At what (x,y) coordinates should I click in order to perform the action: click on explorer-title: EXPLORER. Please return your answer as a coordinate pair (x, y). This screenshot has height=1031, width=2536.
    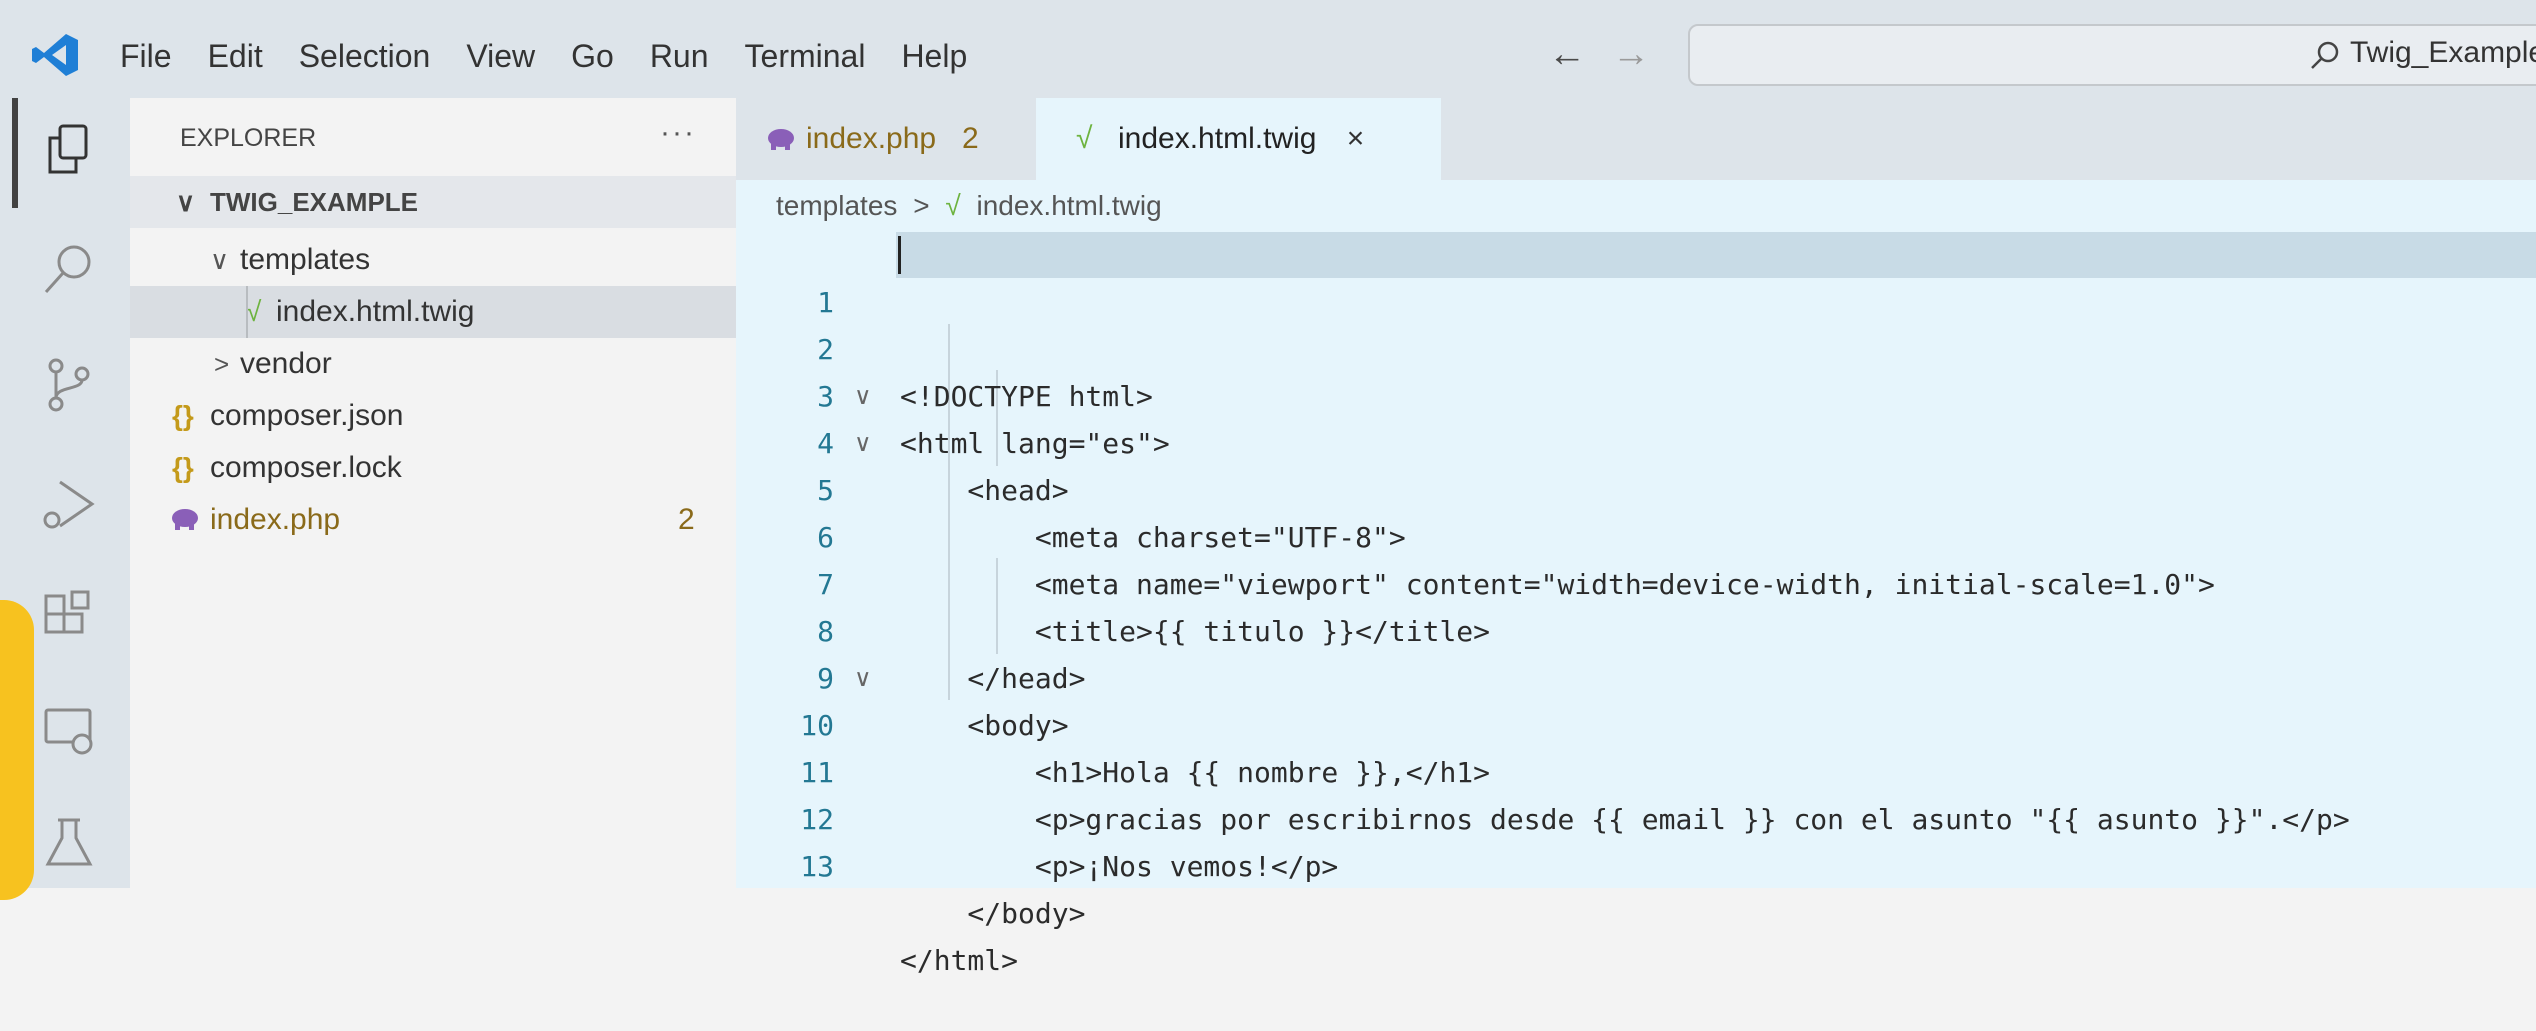
    Looking at the image, I should click on (248, 138).